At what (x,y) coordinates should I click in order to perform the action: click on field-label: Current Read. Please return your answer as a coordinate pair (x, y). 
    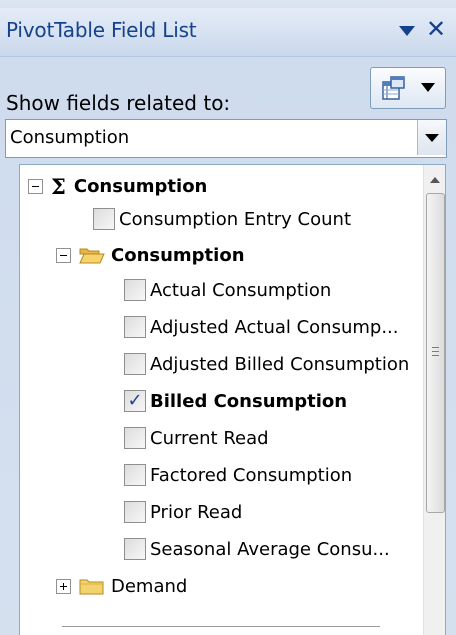
    Looking at the image, I should click on (209, 438).